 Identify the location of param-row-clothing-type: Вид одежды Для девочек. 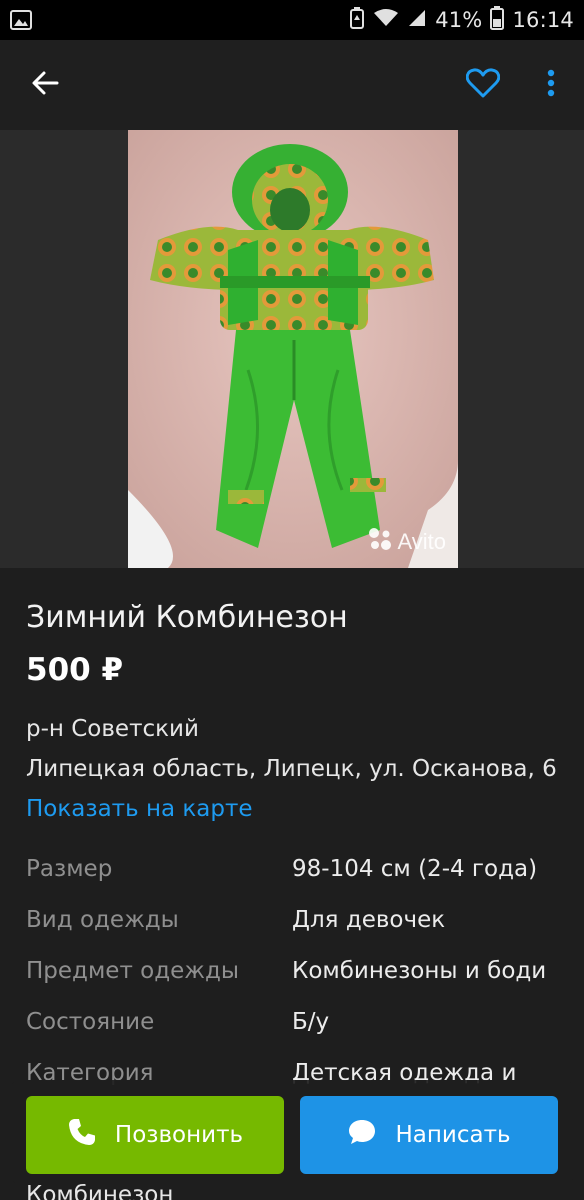
(296, 932).